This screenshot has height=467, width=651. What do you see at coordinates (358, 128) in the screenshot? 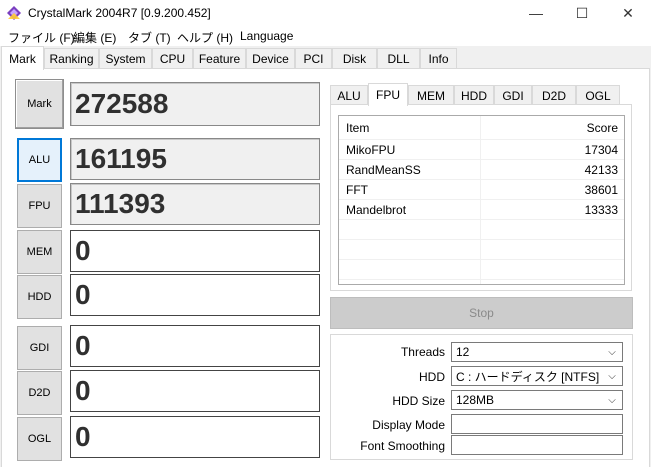
I see `column-header-item: Item` at bounding box center [358, 128].